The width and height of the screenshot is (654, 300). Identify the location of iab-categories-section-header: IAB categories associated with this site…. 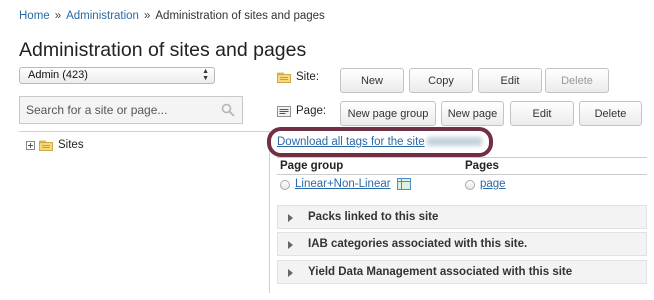
(462, 244).